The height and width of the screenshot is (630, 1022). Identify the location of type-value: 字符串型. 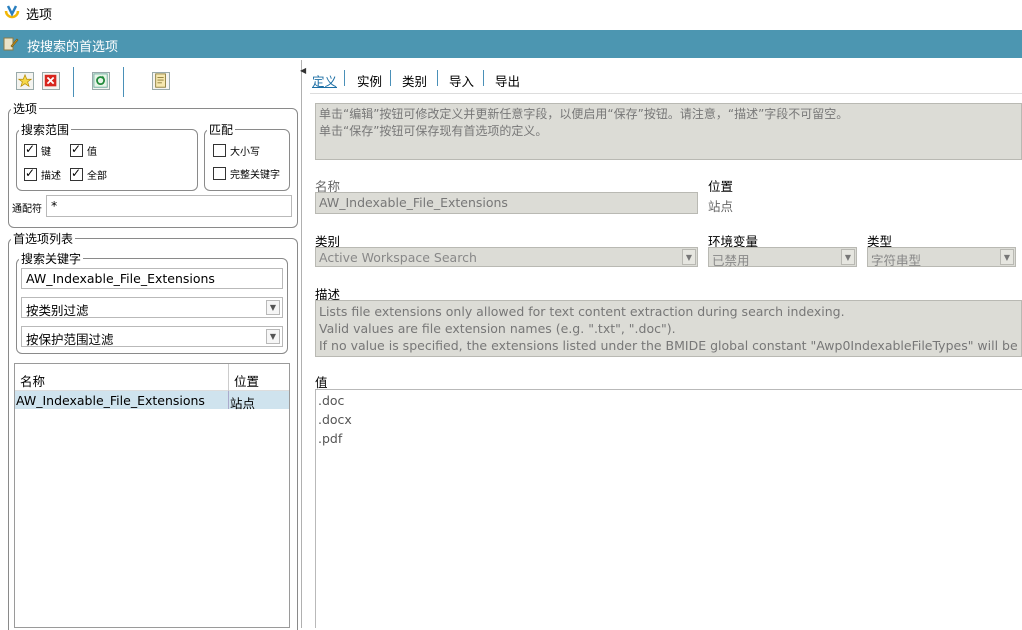
(896, 260).